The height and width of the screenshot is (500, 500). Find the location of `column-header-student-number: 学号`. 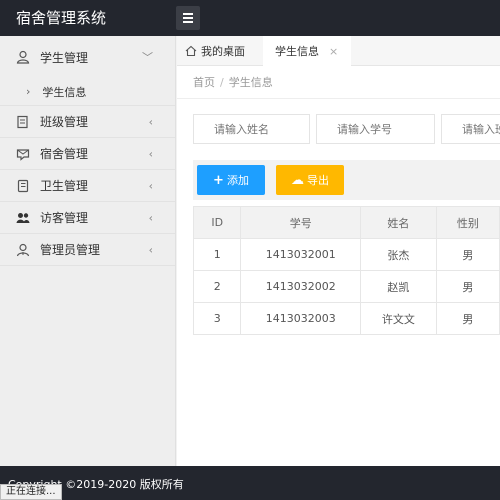

column-header-student-number: 学号 is located at coordinates (301, 222).